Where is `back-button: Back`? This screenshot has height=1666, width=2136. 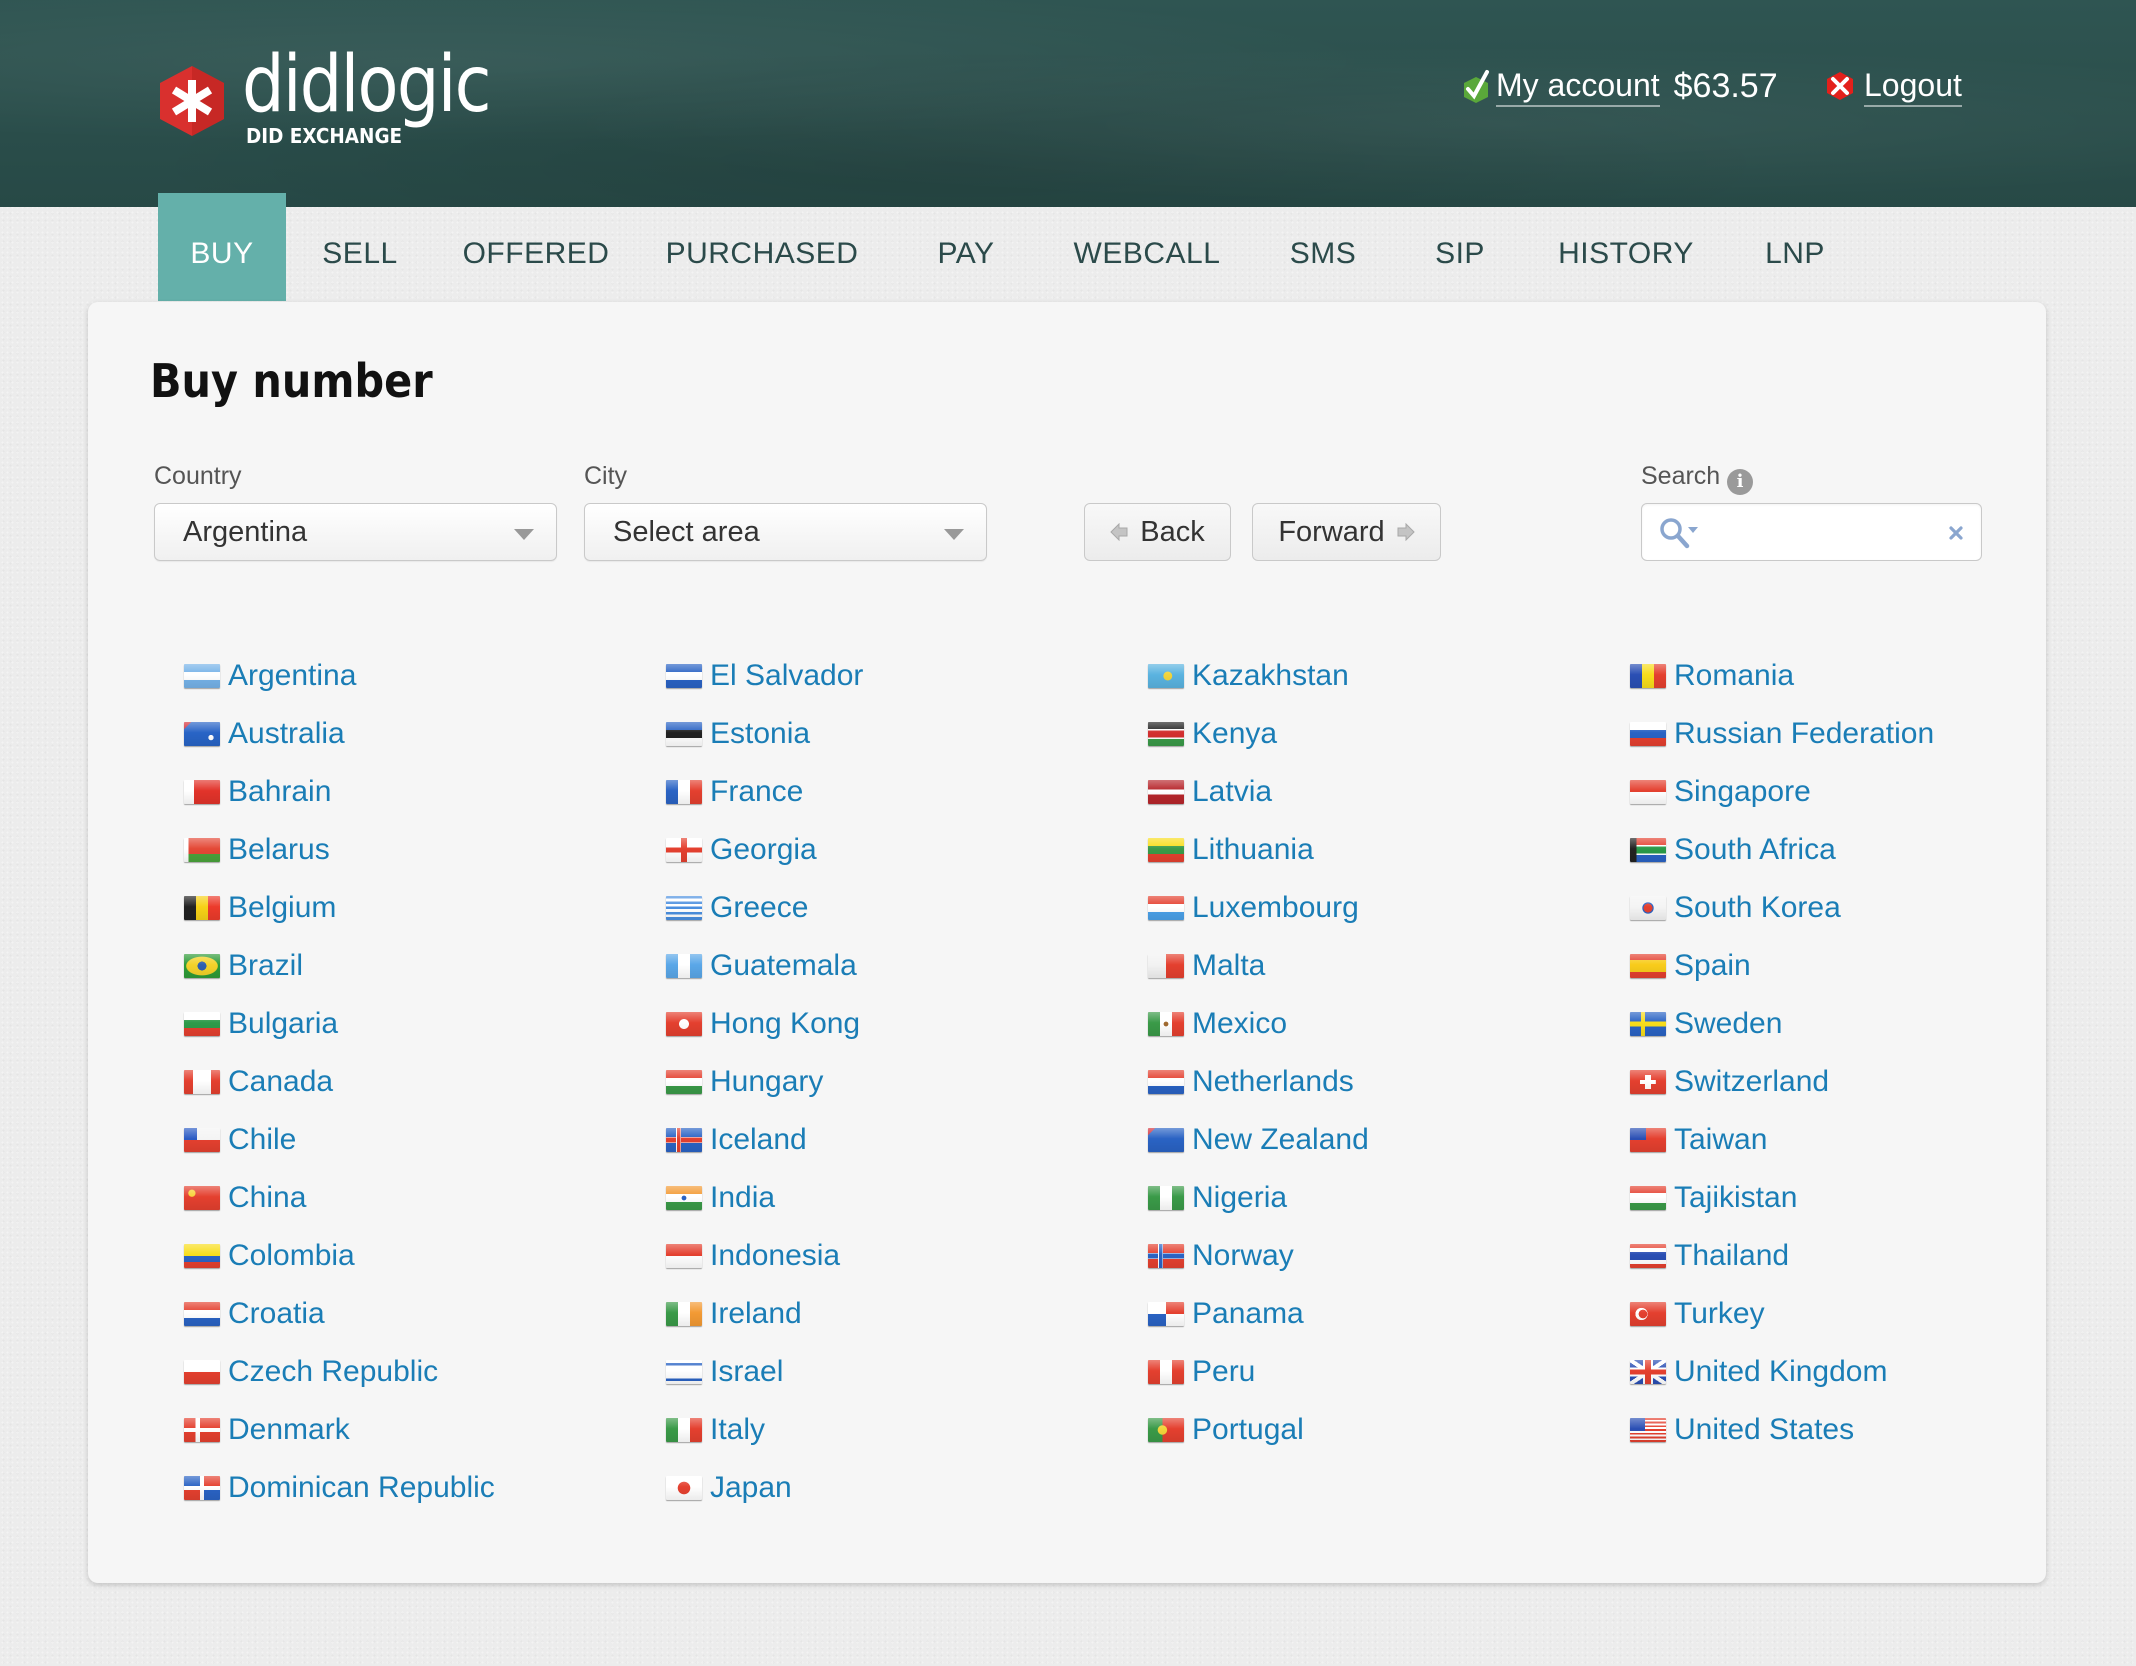 back-button: Back is located at coordinates (1157, 532).